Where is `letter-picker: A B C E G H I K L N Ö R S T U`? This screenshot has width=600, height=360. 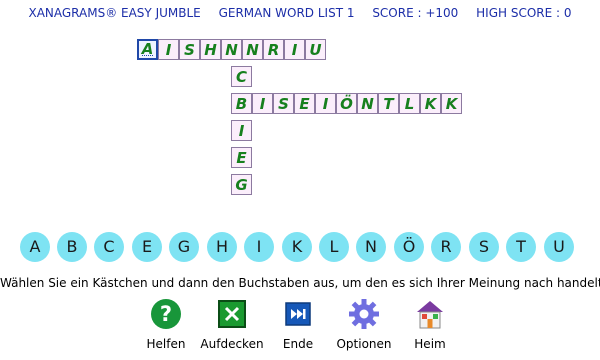
letter-picker: A B C E G H I K L N Ö R S T U is located at coordinates (300, 247).